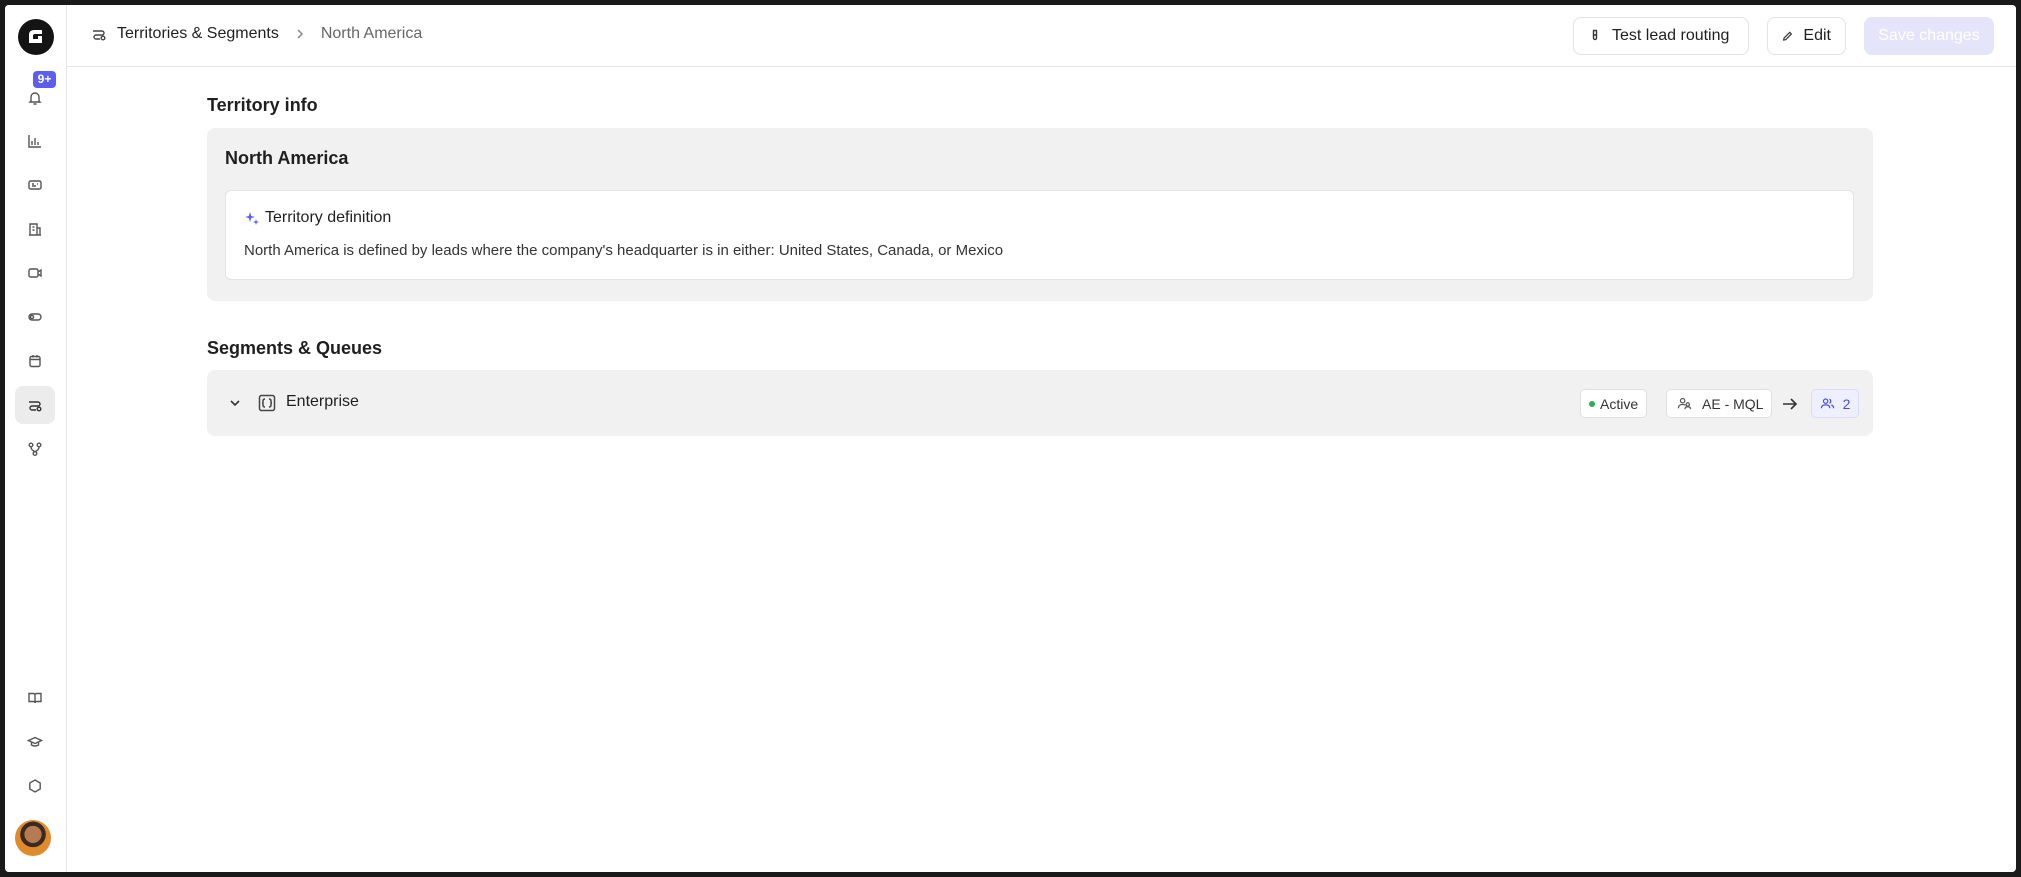 This screenshot has height=877, width=2021. I want to click on segments-heading: Segments & Queues, so click(295, 348).